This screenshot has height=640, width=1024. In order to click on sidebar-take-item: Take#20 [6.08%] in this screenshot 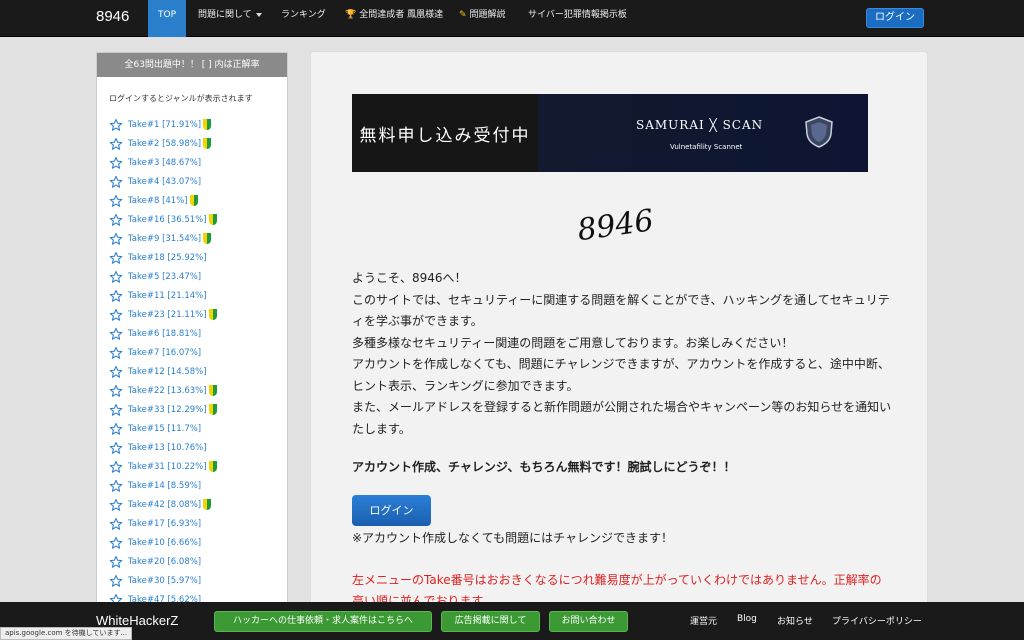, I will do `click(198, 561)`.